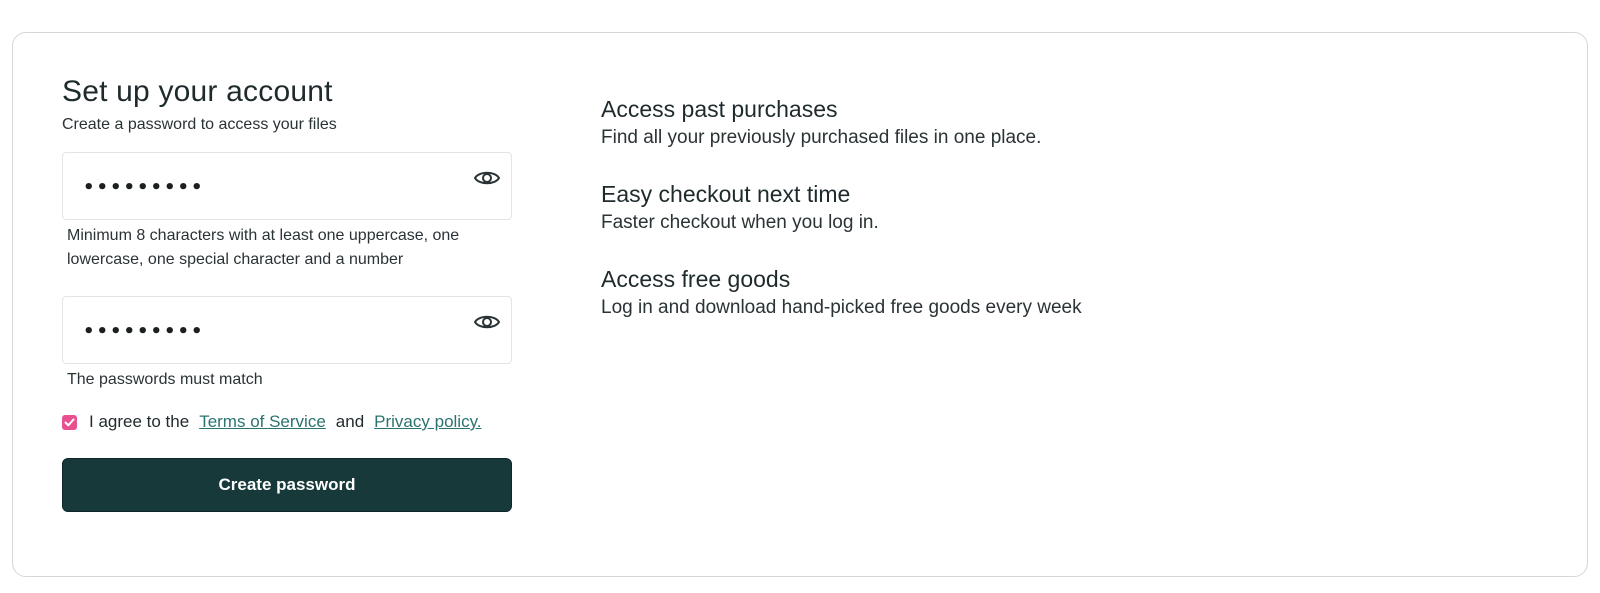  I want to click on privacy-link: Privacy policy., so click(427, 422).